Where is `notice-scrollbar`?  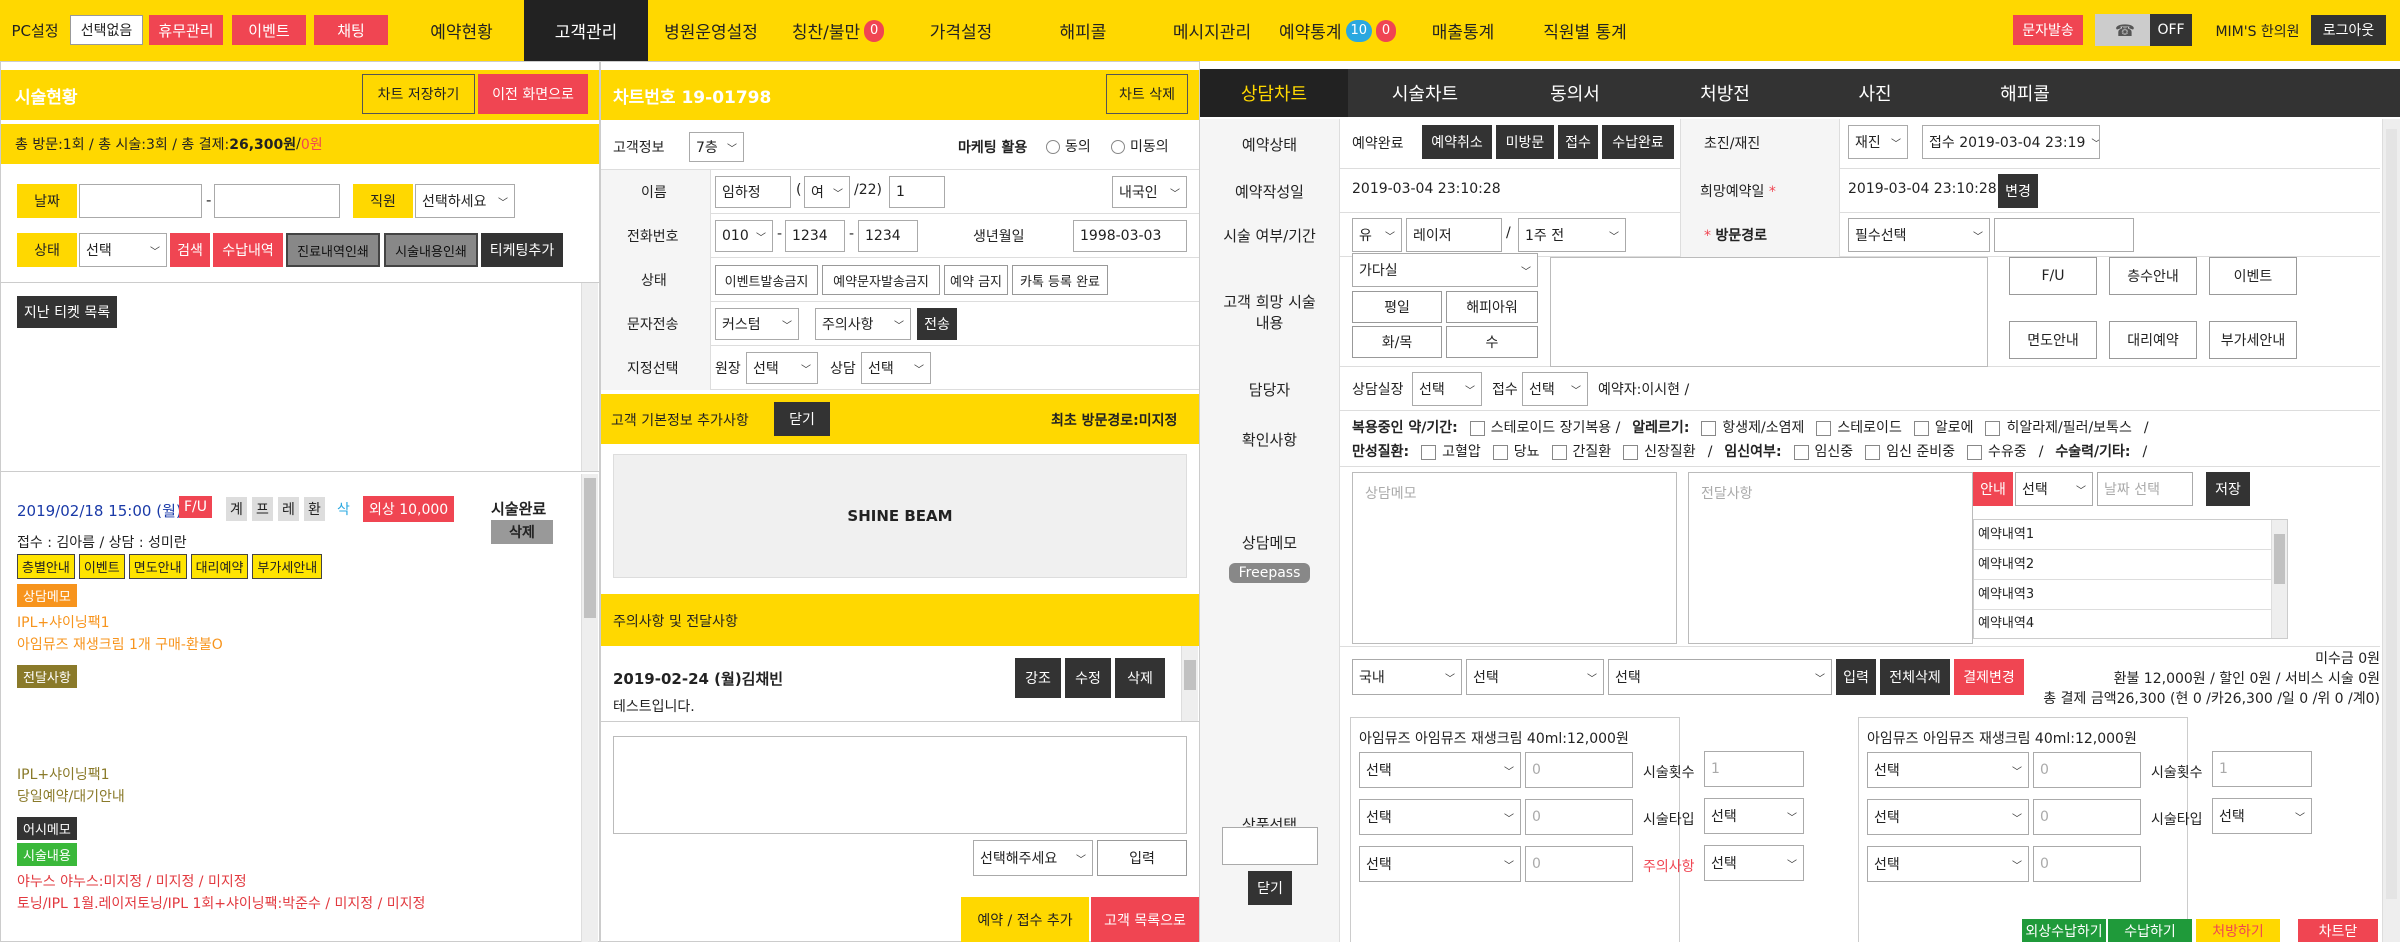 notice-scrollbar is located at coordinates (1189, 683).